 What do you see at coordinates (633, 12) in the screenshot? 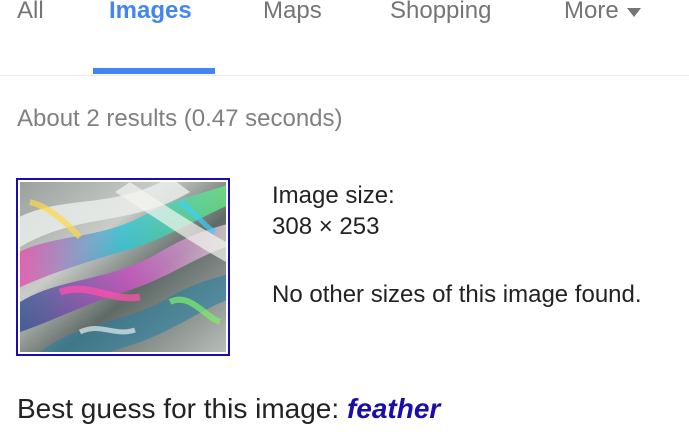
I see `triangle-down-icon` at bounding box center [633, 12].